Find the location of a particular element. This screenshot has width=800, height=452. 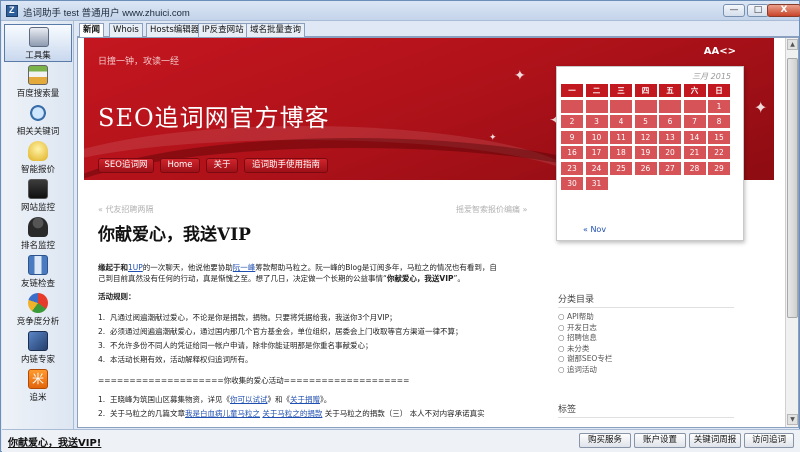

calendar-caption: 三月 2015 is located at coordinates (711, 76).